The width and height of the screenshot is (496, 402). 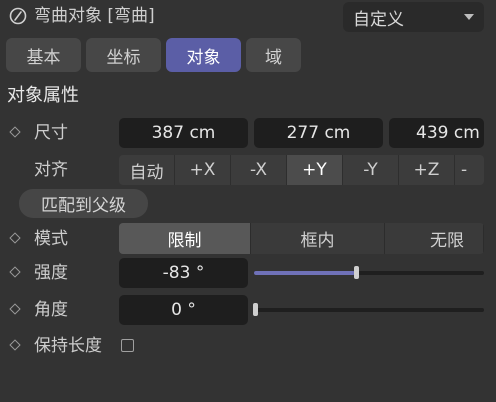 I want to click on size-x-field: 387 cm, so click(x=183, y=133).